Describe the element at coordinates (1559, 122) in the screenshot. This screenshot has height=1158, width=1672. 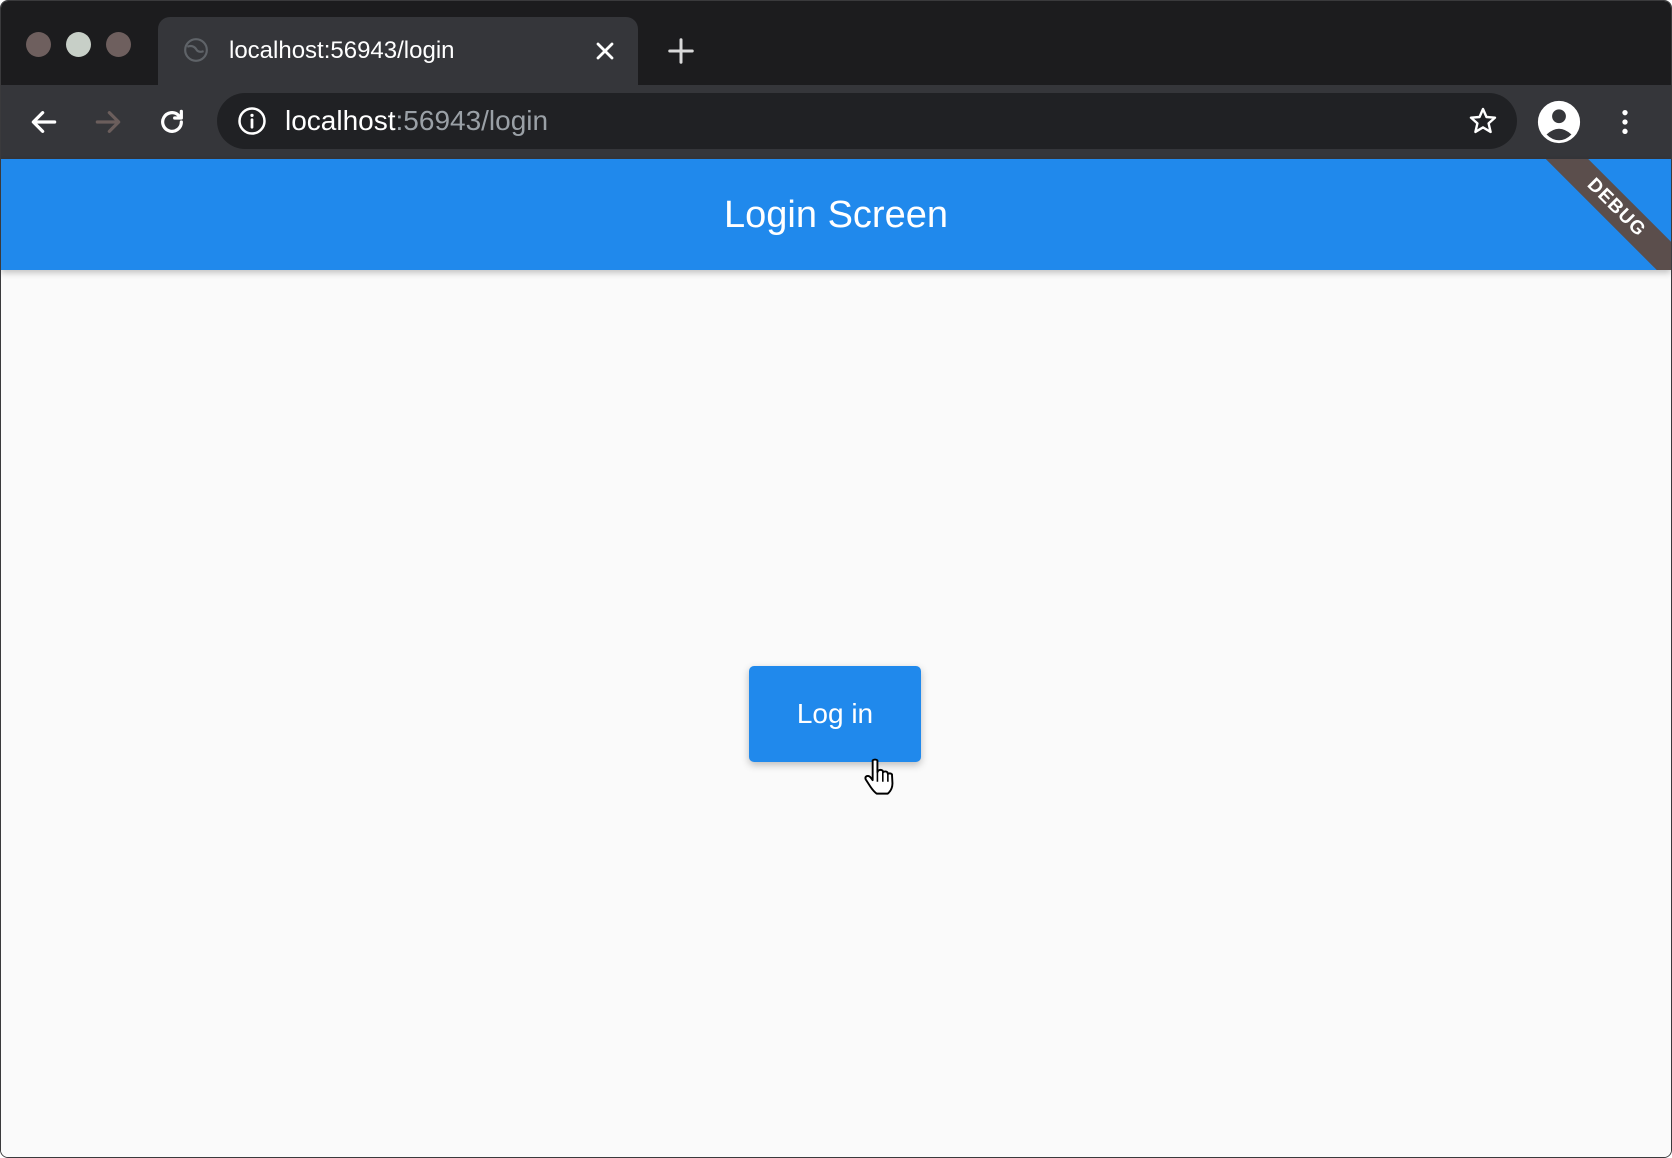
I see `profile-avatar-icon` at that location.